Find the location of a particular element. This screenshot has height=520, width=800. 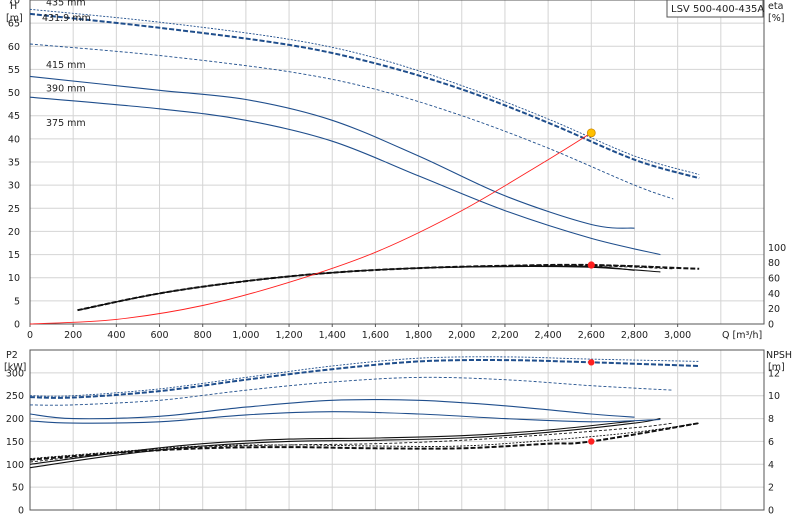

top-x-tick-label: 200 is located at coordinates (73, 335).